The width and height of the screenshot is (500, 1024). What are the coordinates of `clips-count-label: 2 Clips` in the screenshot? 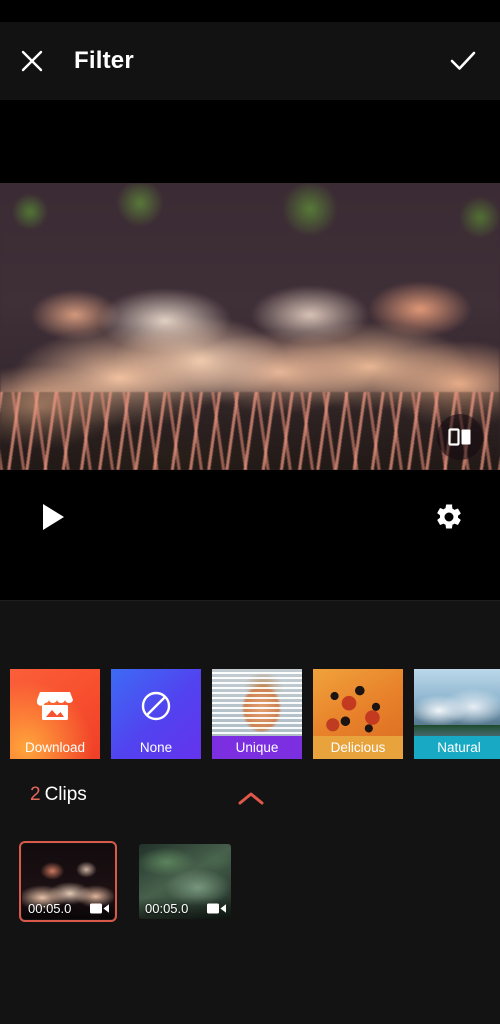 It's located at (58, 795).